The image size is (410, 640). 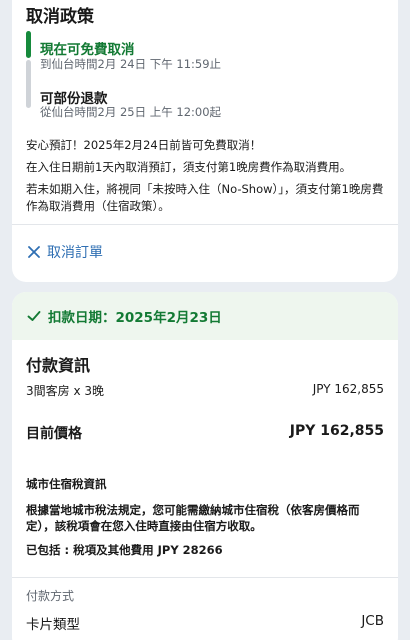 I want to click on cancel-booking-button: 取消訂單, so click(x=64, y=252).